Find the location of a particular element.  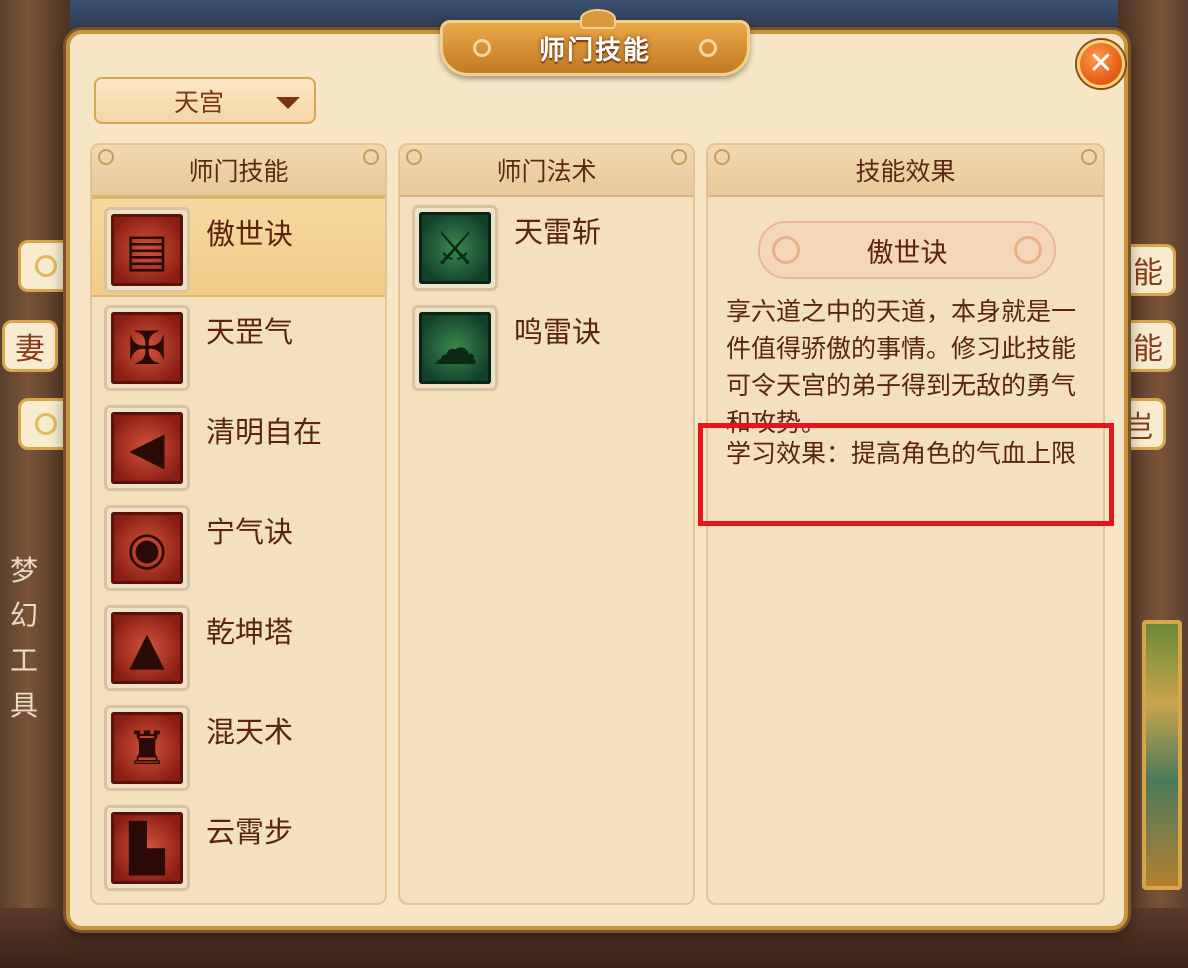

background-pillar-left is located at coordinates (35, 484).